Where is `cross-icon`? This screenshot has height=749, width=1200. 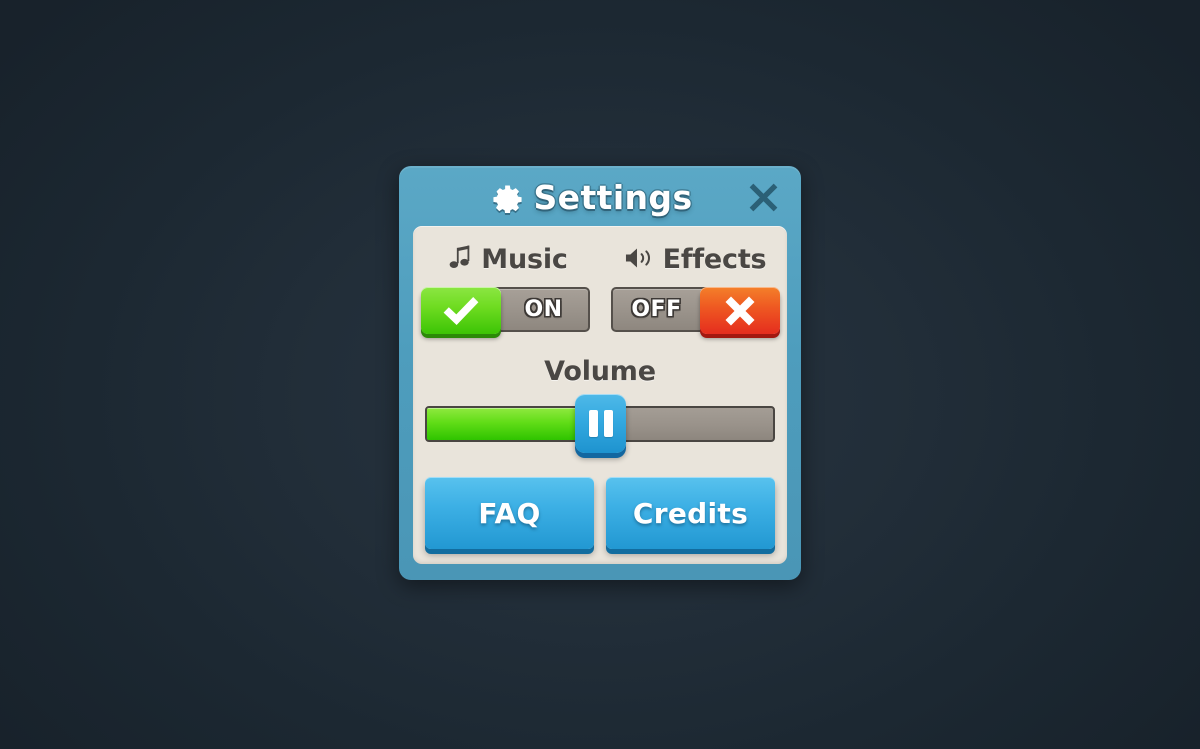
cross-icon is located at coordinates (740, 311).